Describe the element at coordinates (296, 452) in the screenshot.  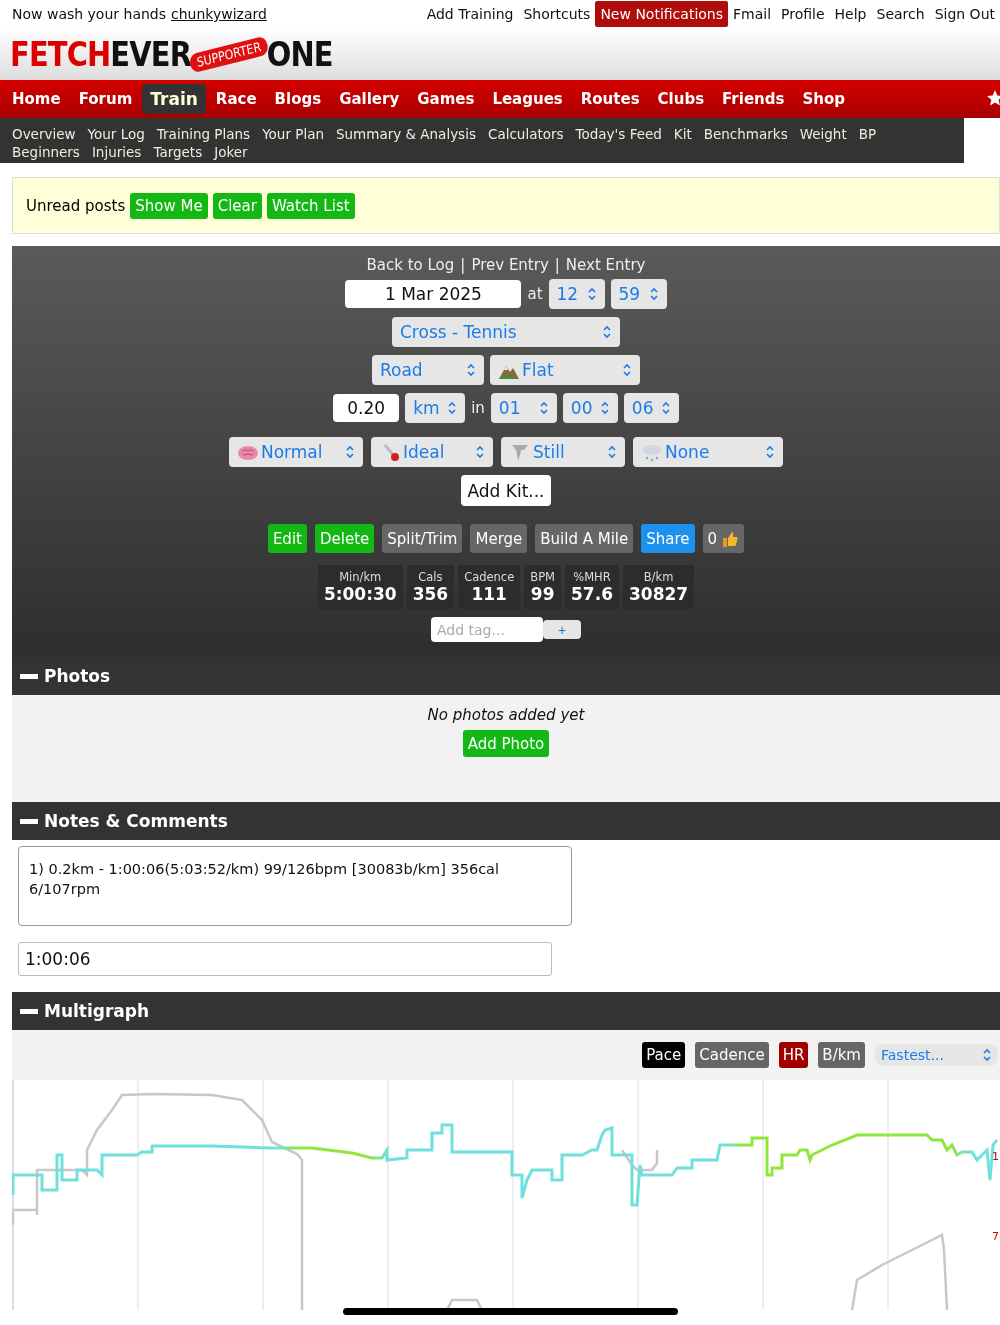
I see `dropdown: Normal` at that location.